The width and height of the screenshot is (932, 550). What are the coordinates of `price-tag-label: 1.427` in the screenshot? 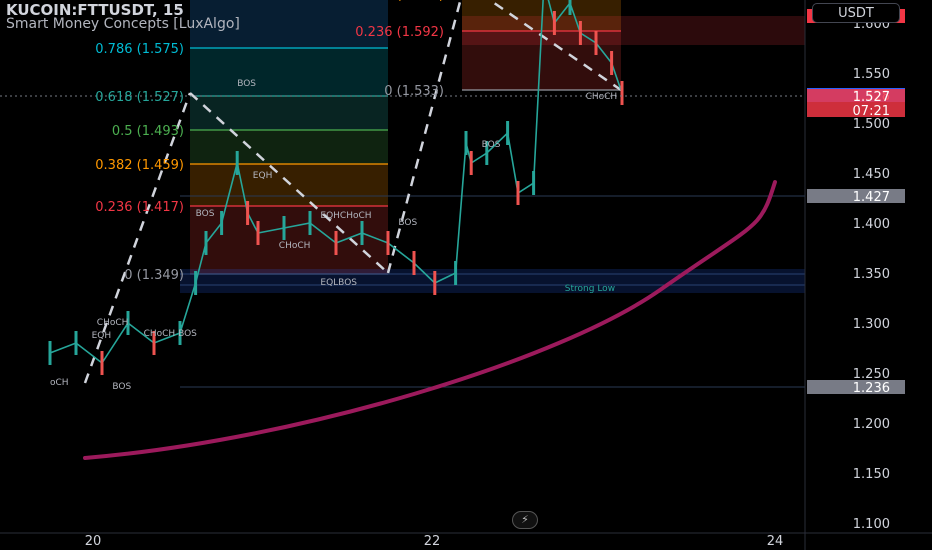 It's located at (871, 197).